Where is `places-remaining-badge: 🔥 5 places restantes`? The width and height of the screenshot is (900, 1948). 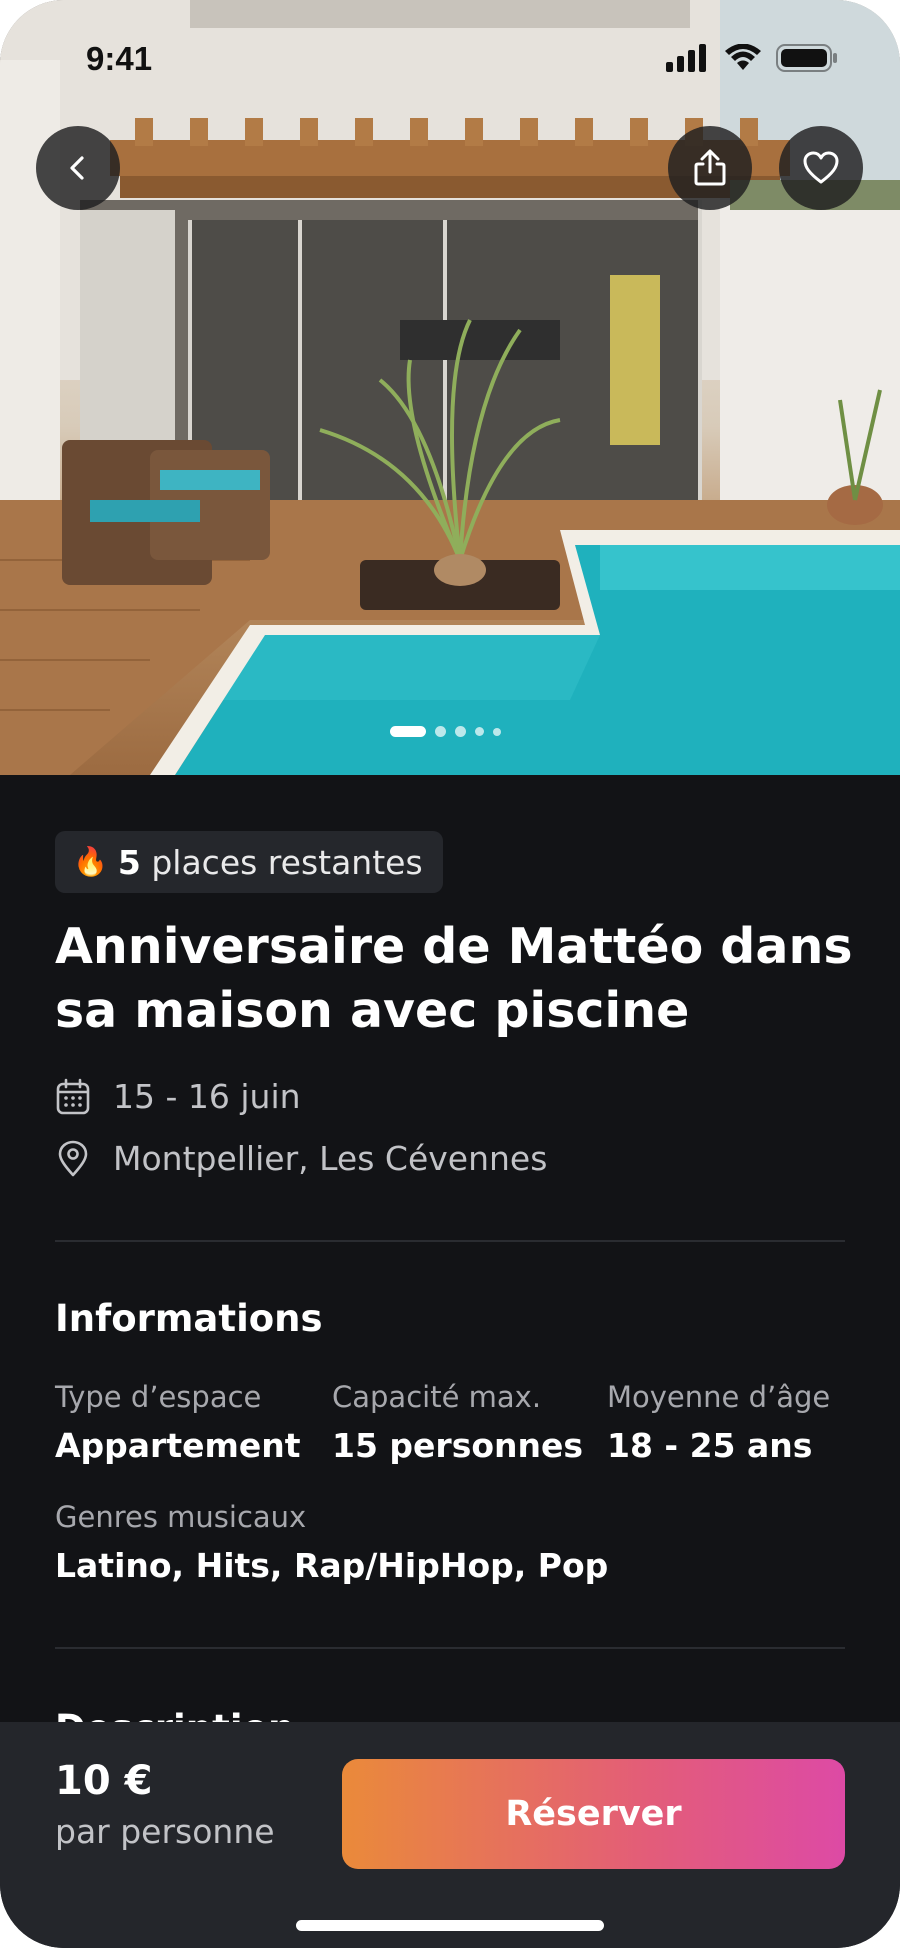
places-remaining-badge: 🔥 5 places restantes is located at coordinates (249, 862).